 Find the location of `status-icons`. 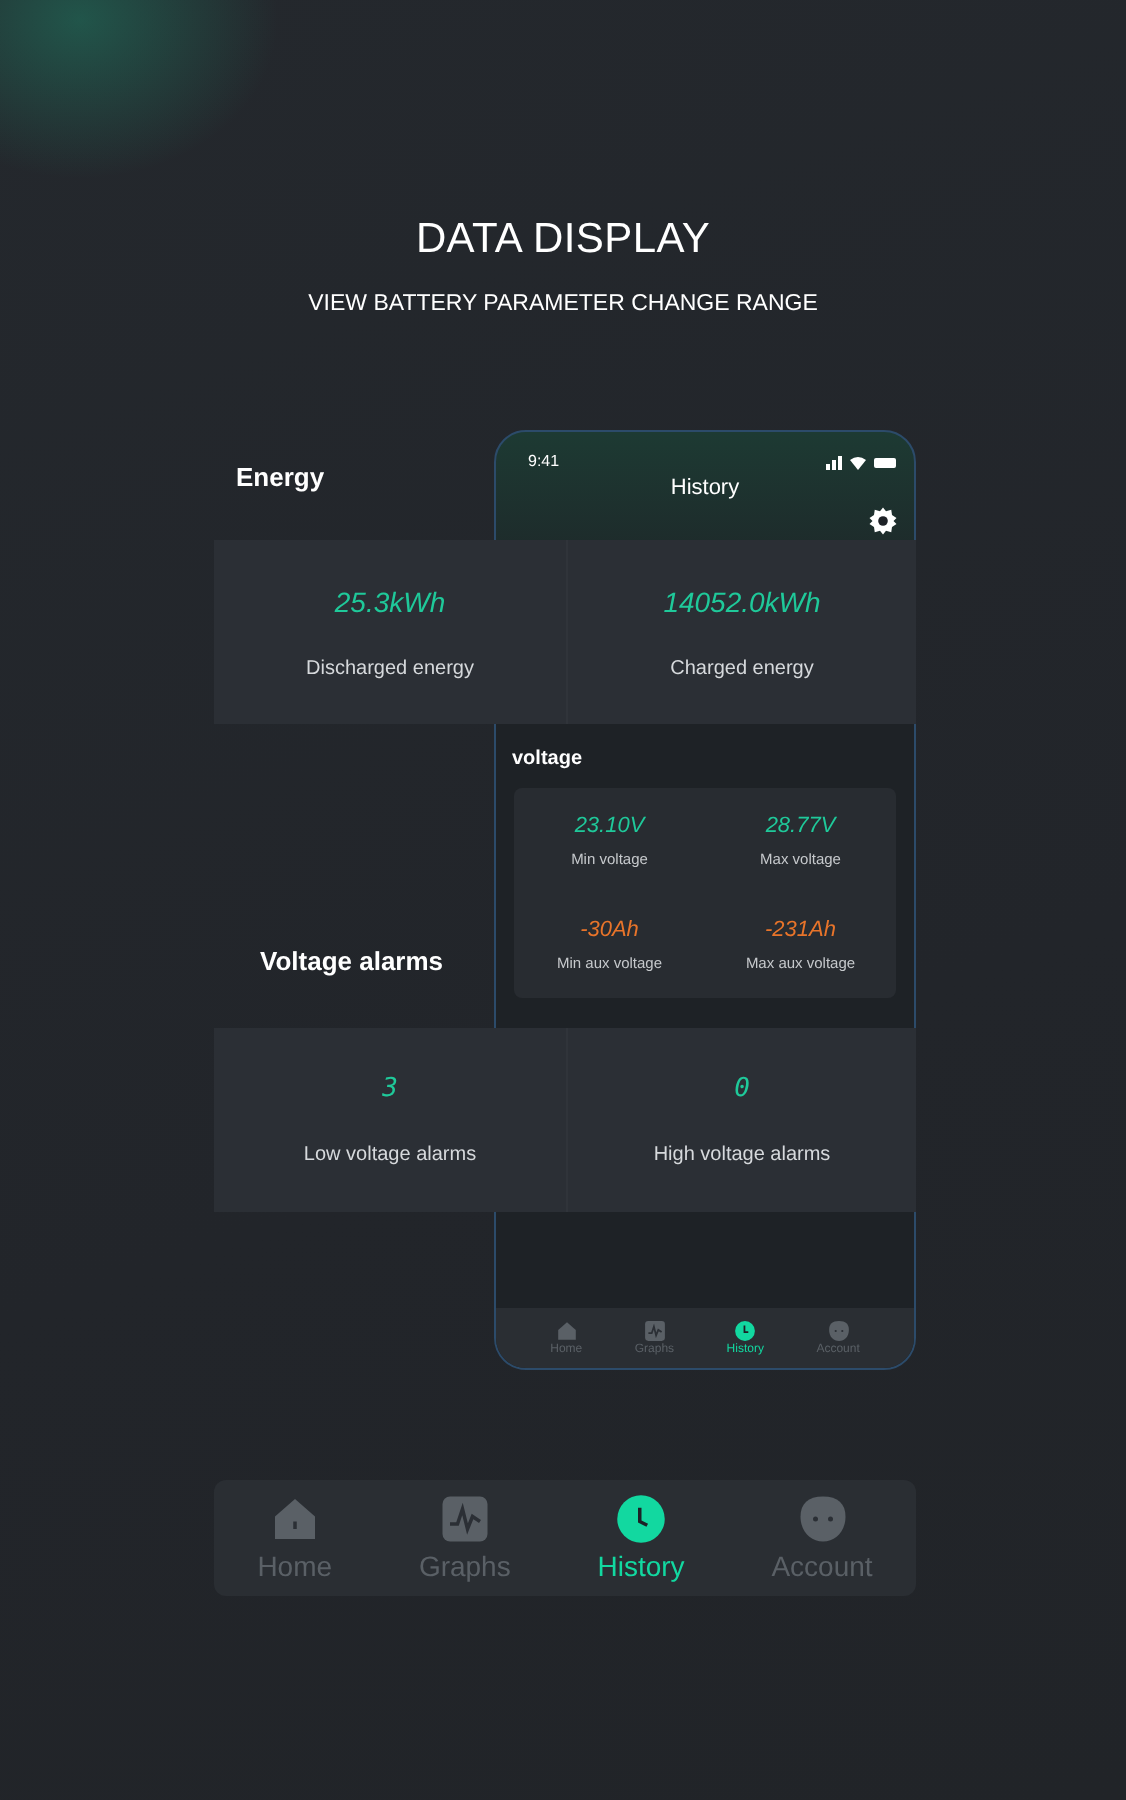

status-icons is located at coordinates (862, 461).